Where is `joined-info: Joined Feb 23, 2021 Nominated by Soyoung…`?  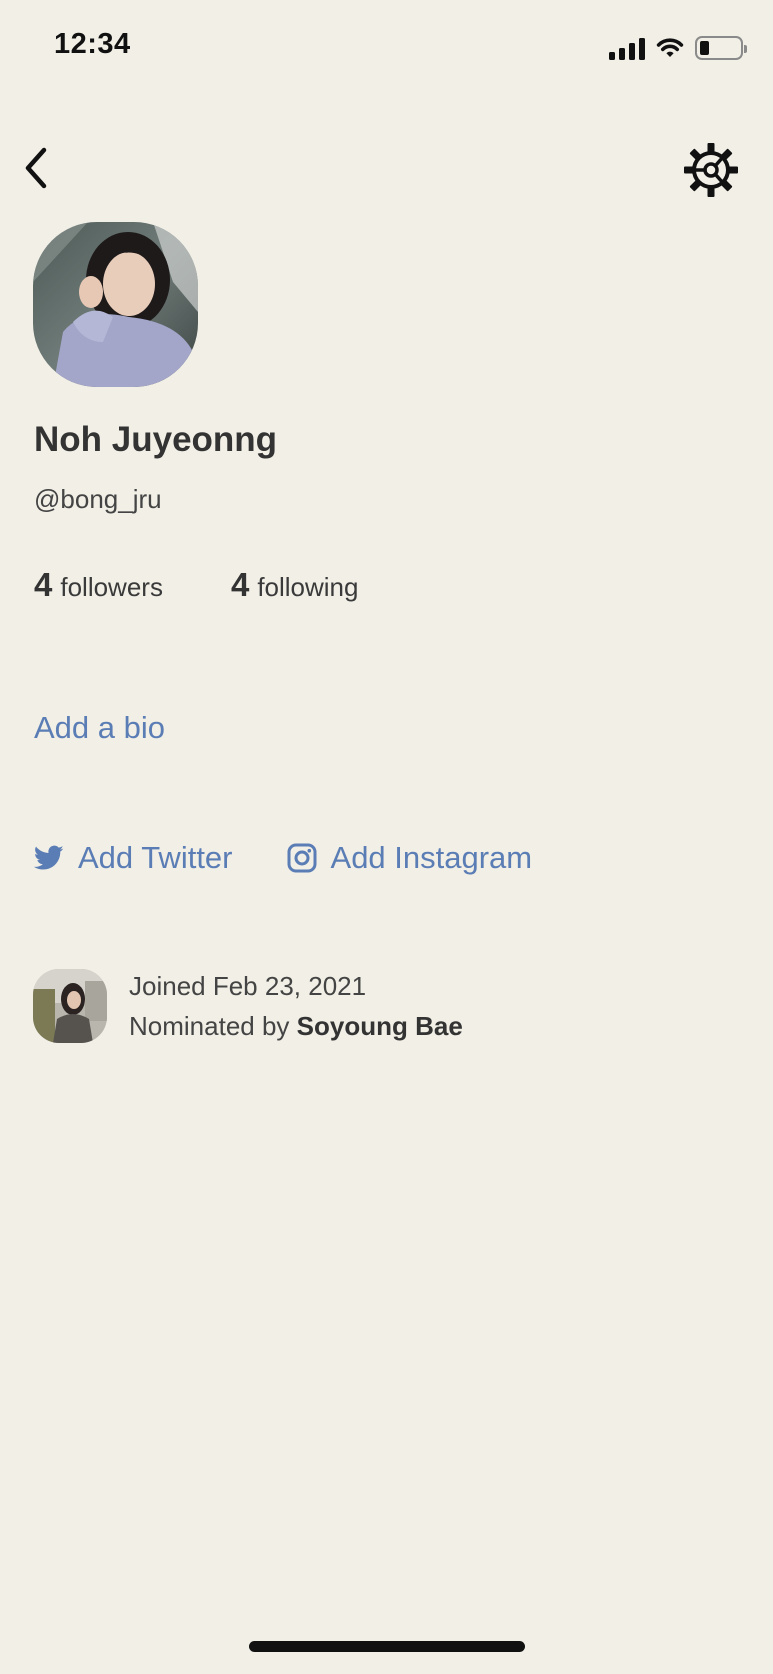 joined-info: Joined Feb 23, 2021 Nominated by Soyoung… is located at coordinates (248, 1006).